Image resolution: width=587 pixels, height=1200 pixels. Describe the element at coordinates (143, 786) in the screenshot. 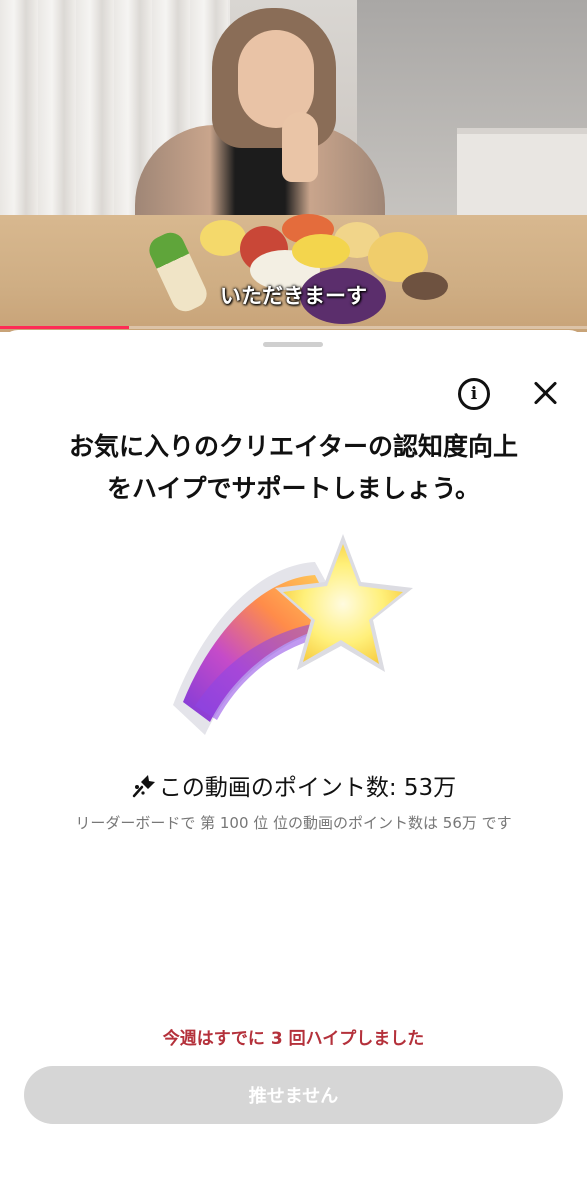

I see `pin-icon` at that location.